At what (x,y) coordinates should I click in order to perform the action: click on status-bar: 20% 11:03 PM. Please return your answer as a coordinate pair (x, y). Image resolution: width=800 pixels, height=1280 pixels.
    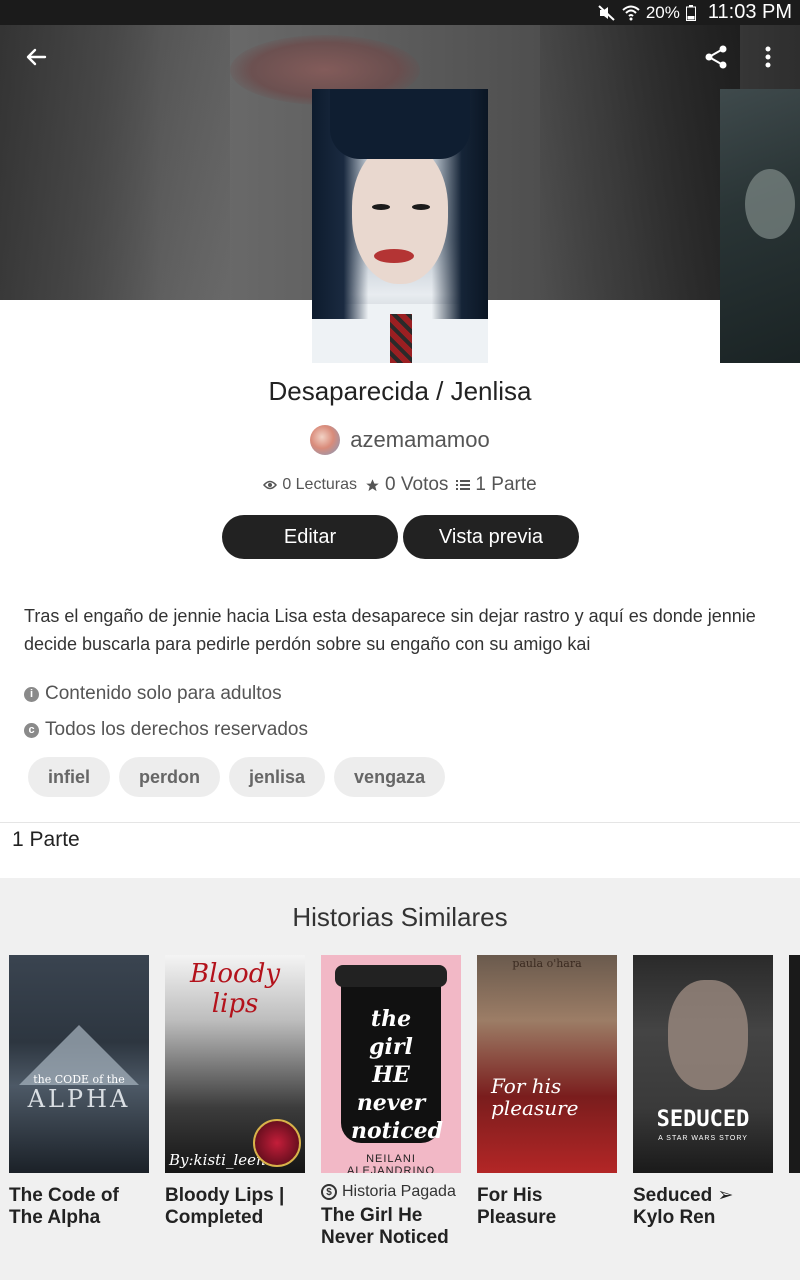
    Looking at the image, I should click on (400, 12).